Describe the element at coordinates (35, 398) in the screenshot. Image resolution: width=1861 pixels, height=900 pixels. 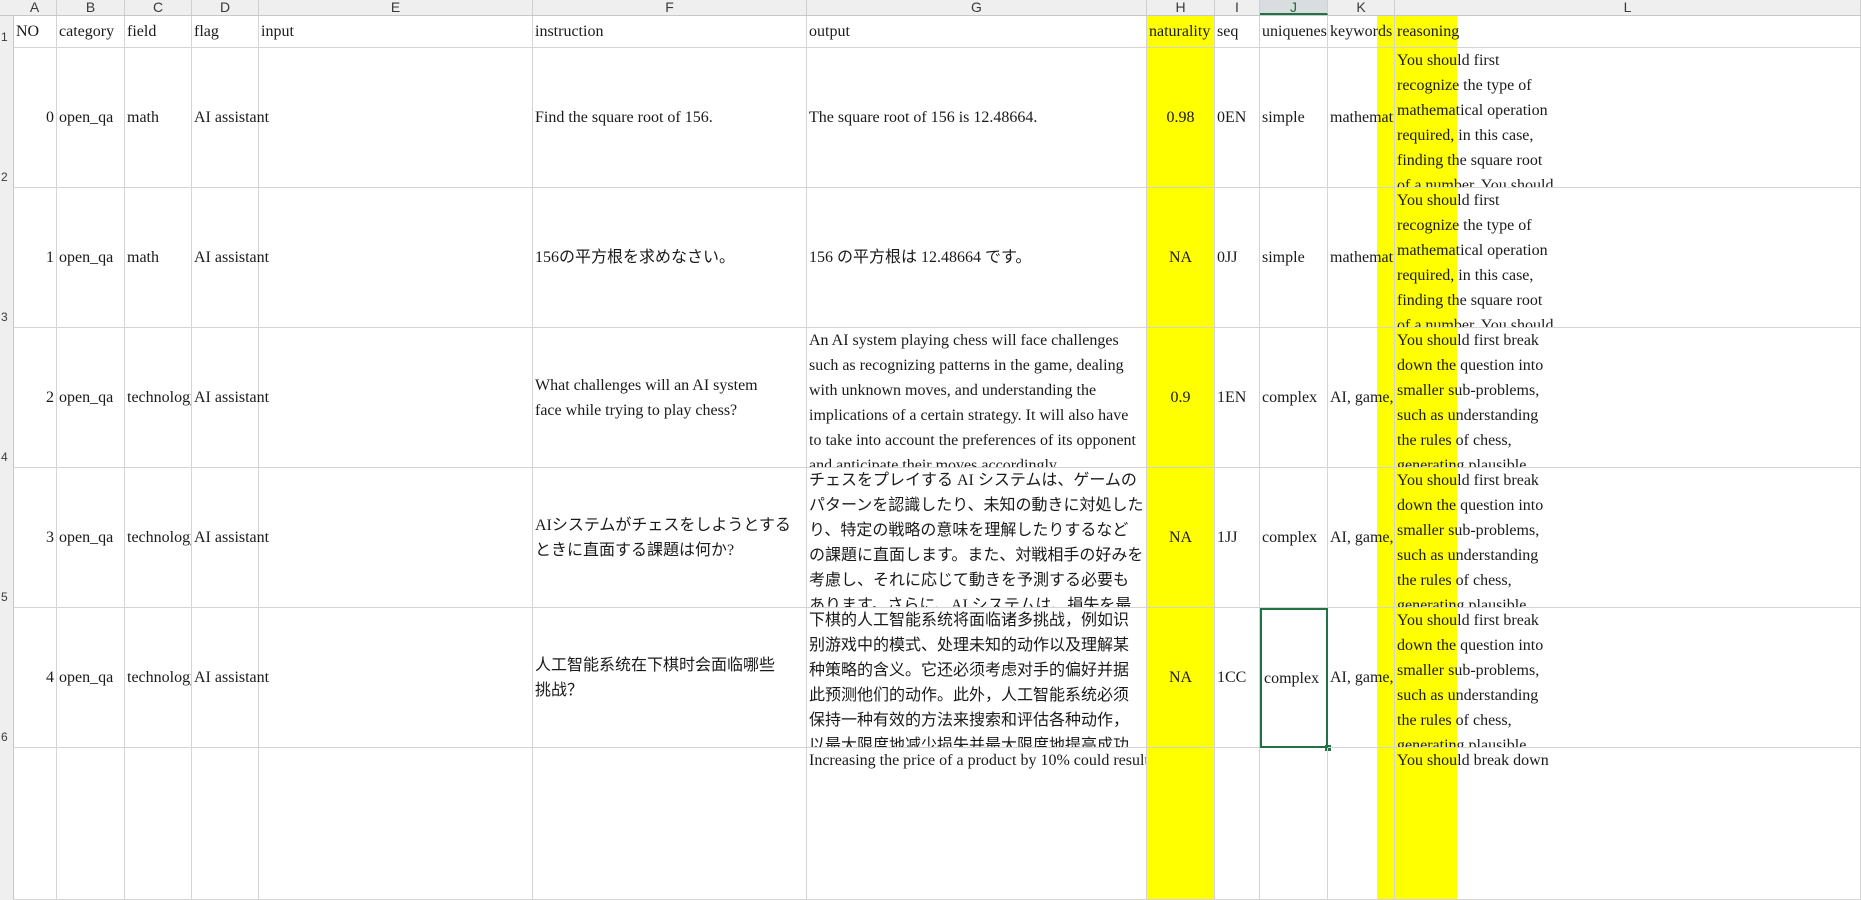
I see `cell-no: 2` at that location.